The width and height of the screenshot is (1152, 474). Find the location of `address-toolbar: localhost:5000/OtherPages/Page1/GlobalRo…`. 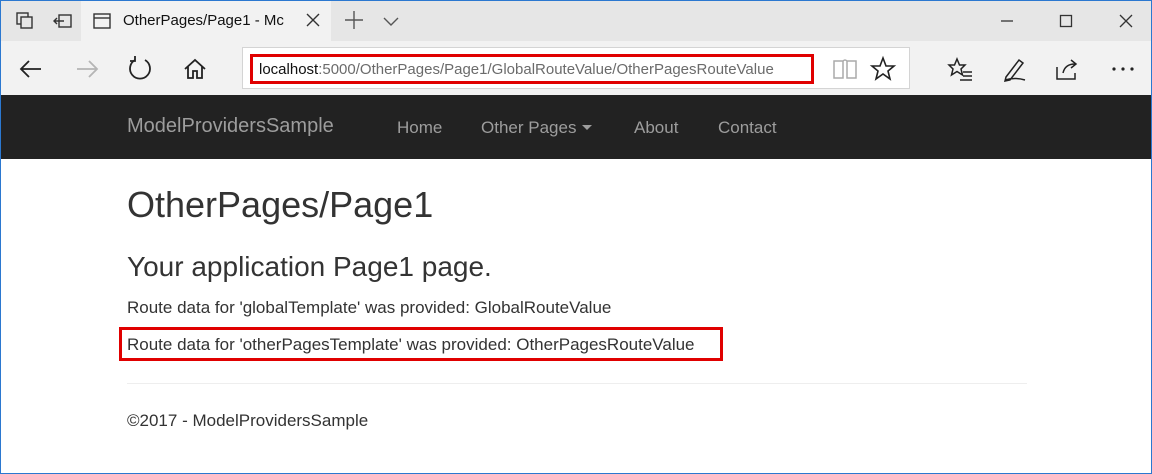

address-toolbar: localhost:5000/OtherPages/Page1/GlobalRo… is located at coordinates (576, 68).